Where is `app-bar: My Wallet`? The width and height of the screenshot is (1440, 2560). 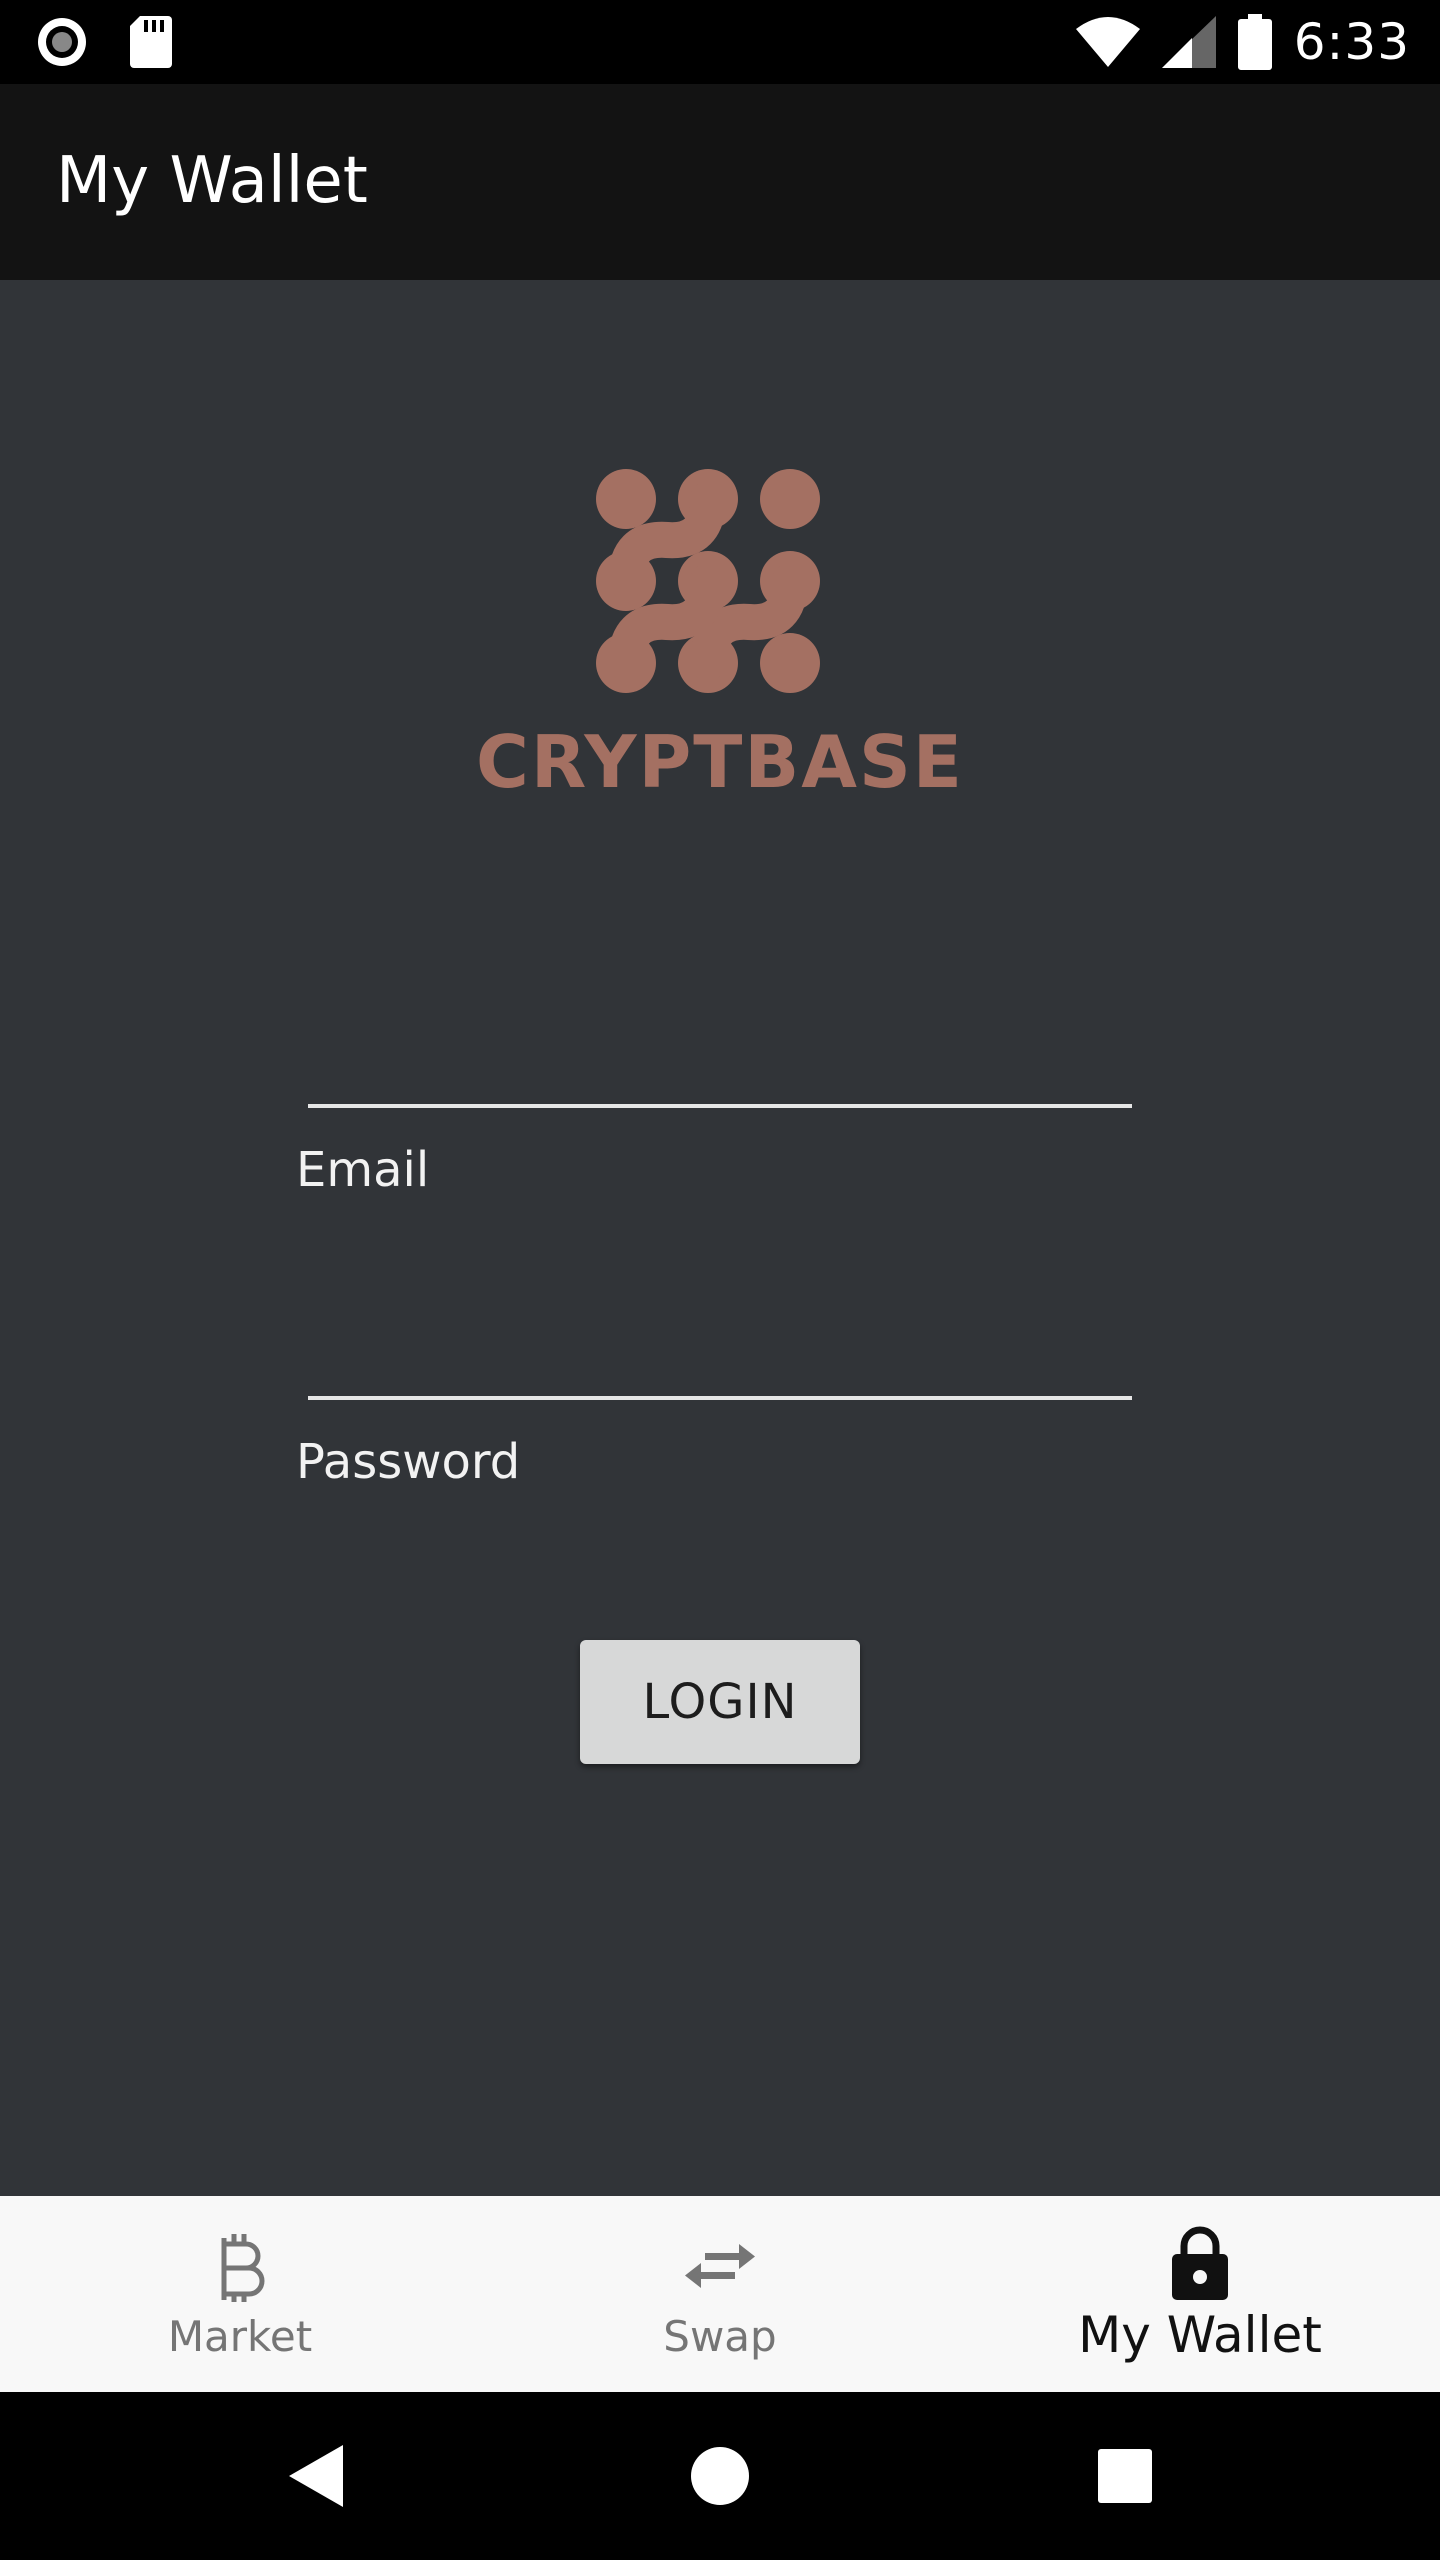
app-bar: My Wallet is located at coordinates (720, 182).